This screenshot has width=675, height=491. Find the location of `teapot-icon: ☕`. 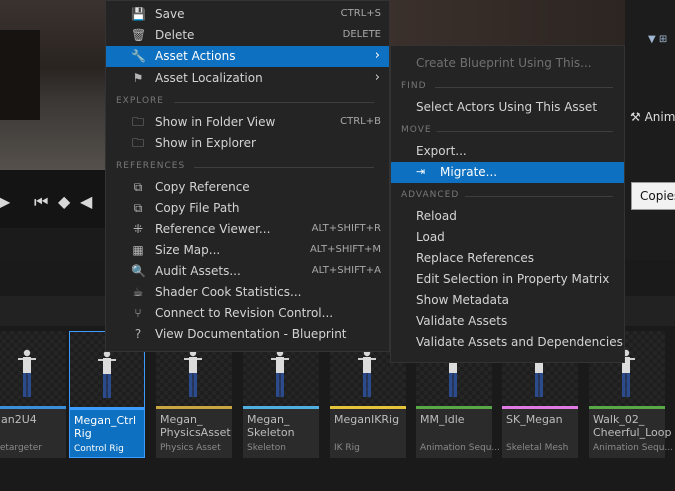

teapot-icon: ☕ is located at coordinates (138, 292).